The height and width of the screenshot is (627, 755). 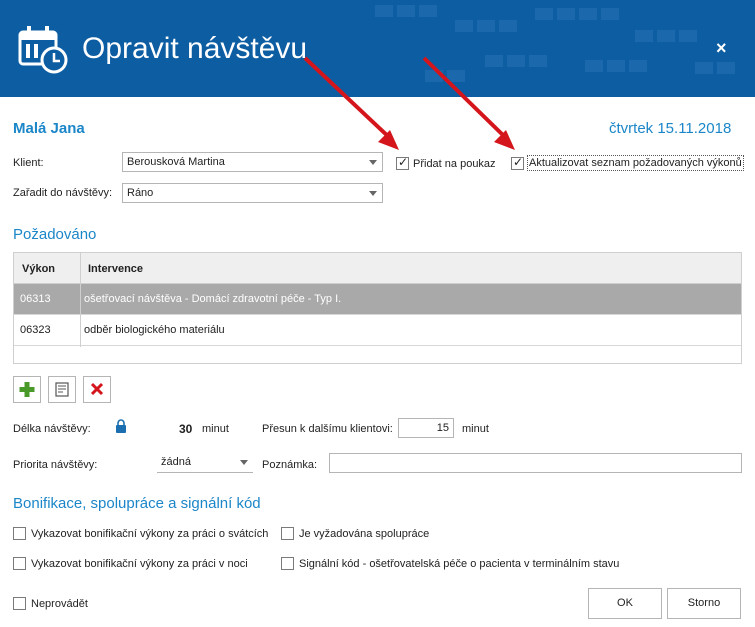 I want to click on plus-icon, so click(x=27, y=389).